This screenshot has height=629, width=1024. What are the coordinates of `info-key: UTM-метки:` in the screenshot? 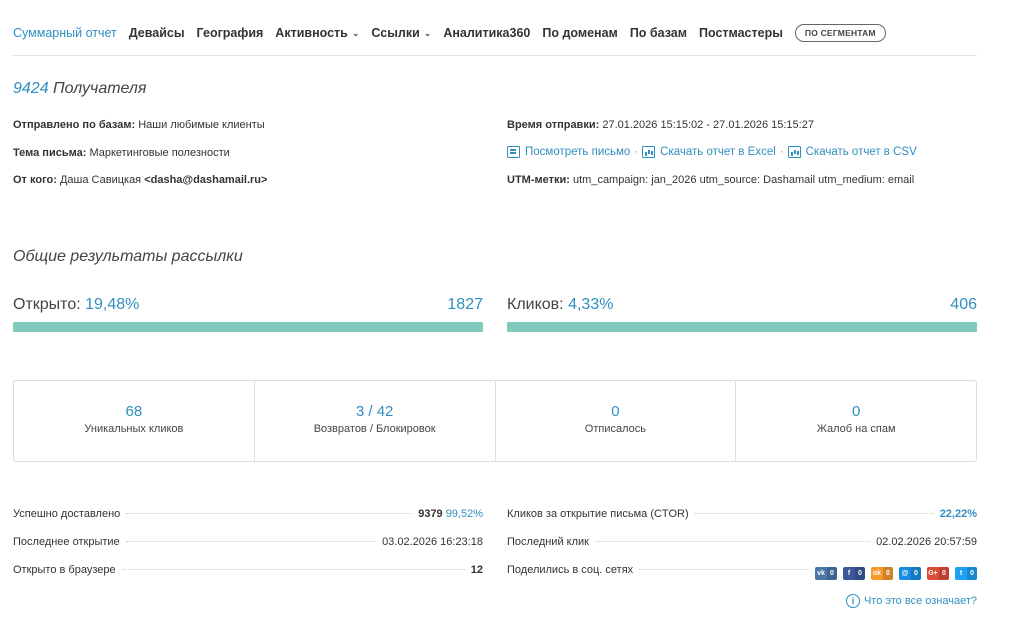 It's located at (538, 180).